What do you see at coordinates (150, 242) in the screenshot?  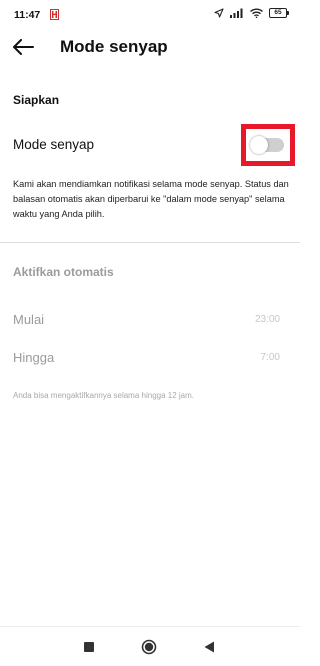 I see `divider` at bounding box center [150, 242].